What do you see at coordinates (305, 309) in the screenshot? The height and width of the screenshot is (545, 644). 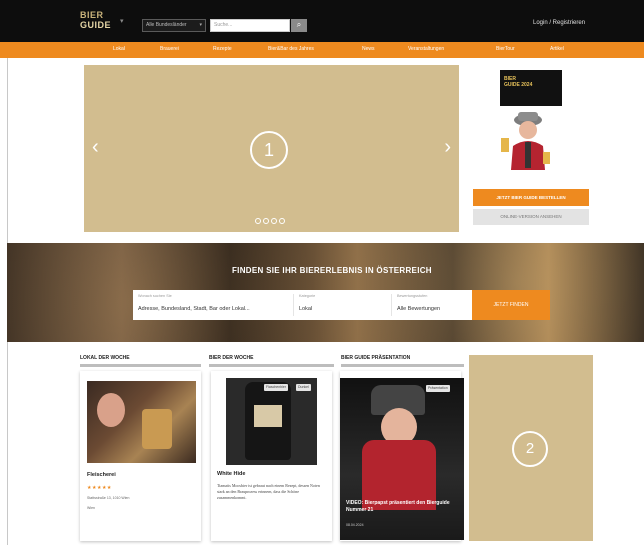 I see `category-select: Lokal` at bounding box center [305, 309].